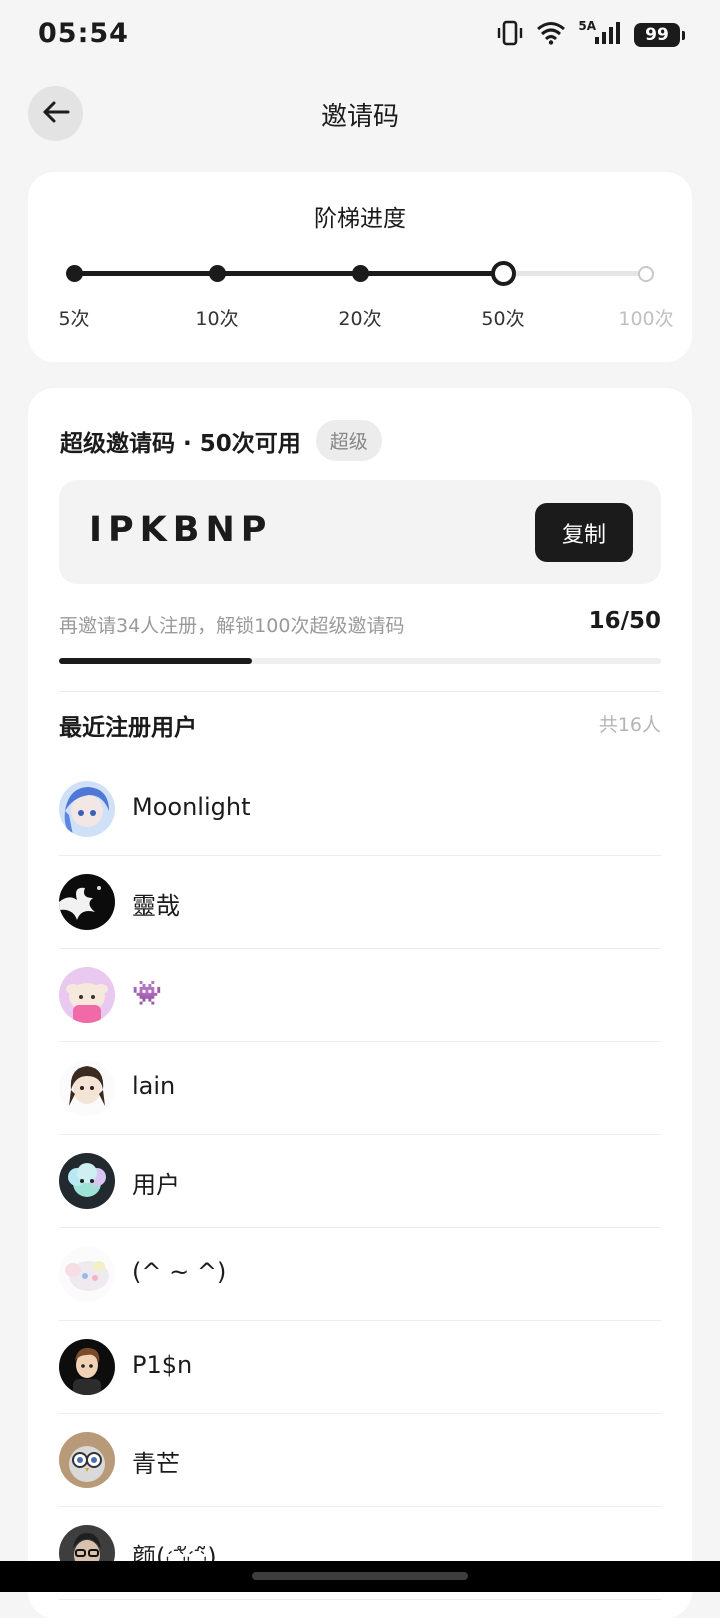 The width and height of the screenshot is (720, 1618). I want to click on status-icons: 5A 99, so click(590, 34).